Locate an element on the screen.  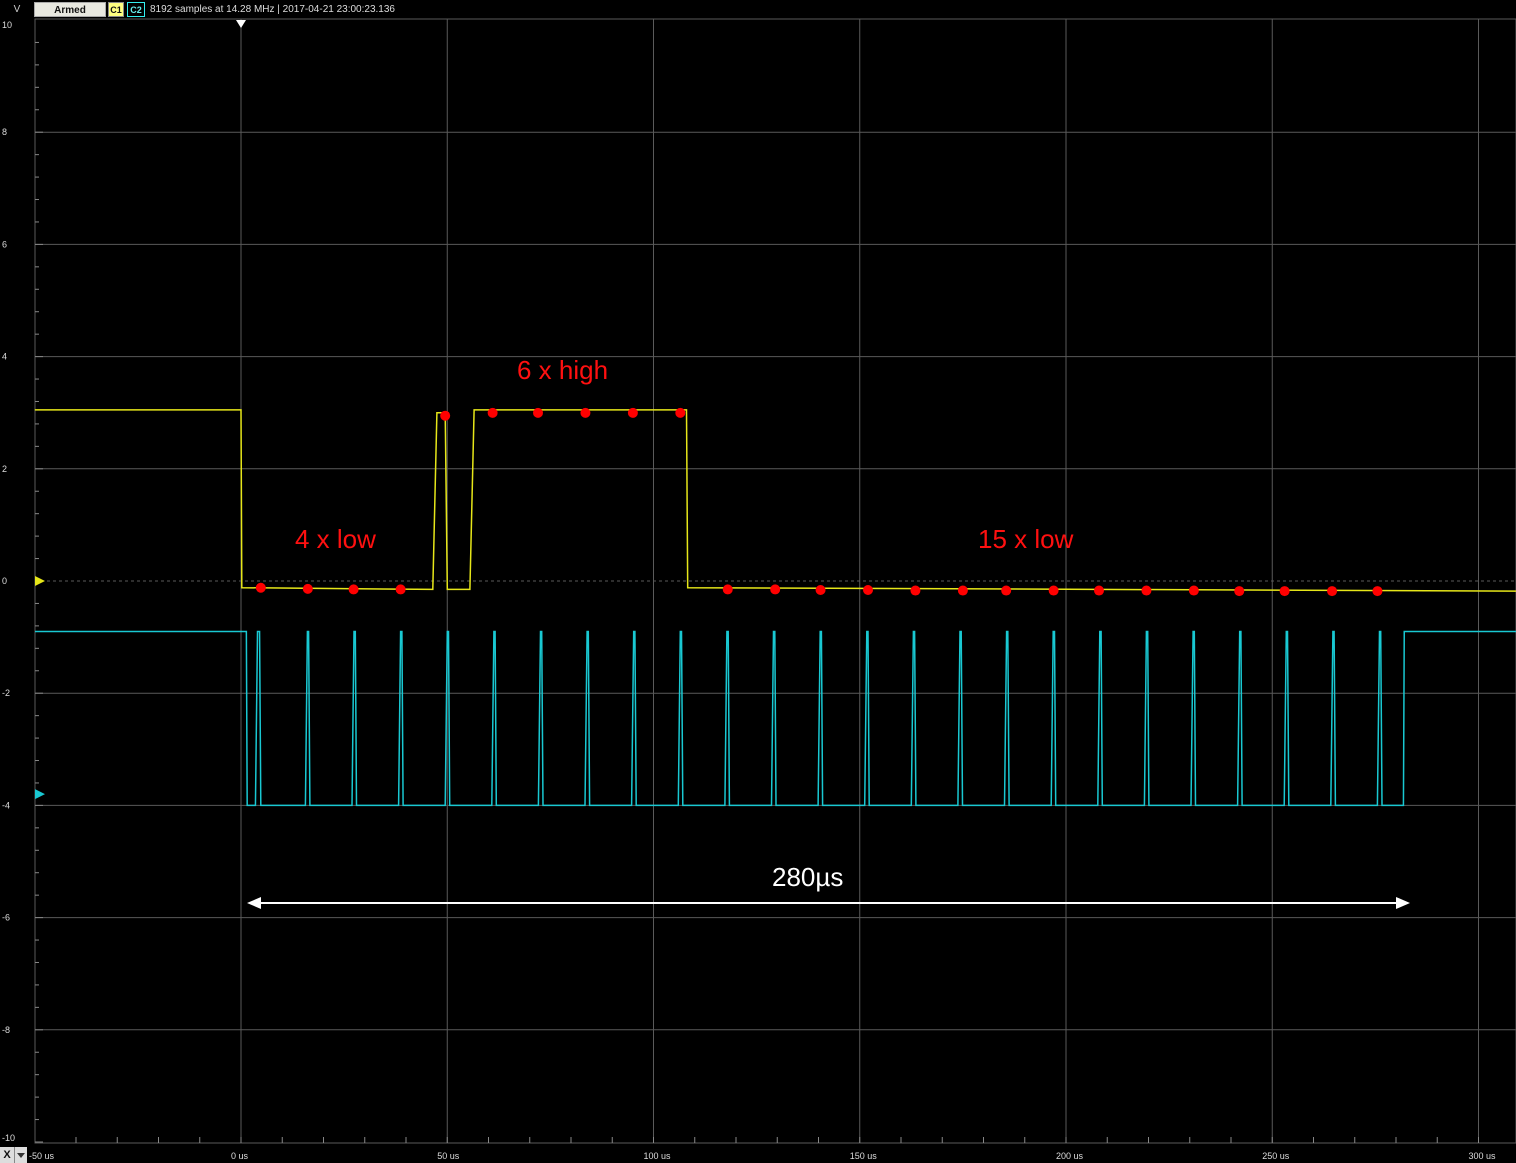
y-tick-label: 0 is located at coordinates (4, 581).